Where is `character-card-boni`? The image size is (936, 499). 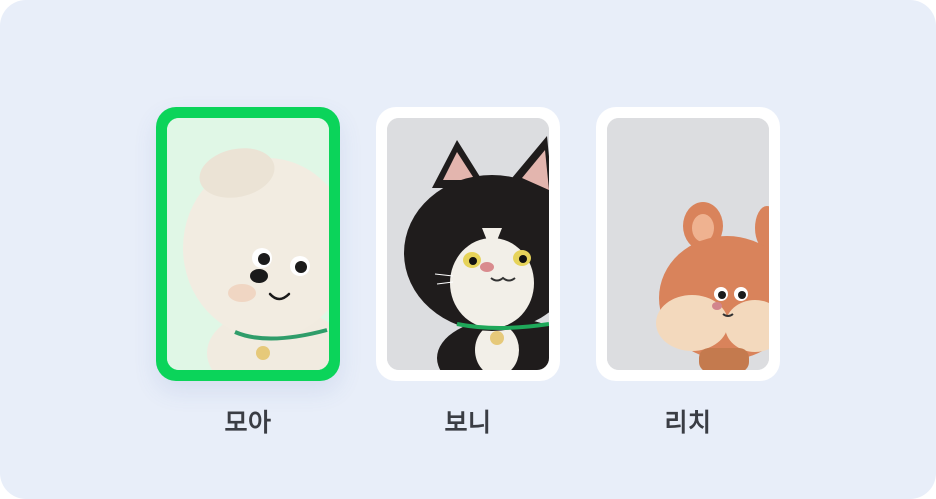 character-card-boni is located at coordinates (468, 244).